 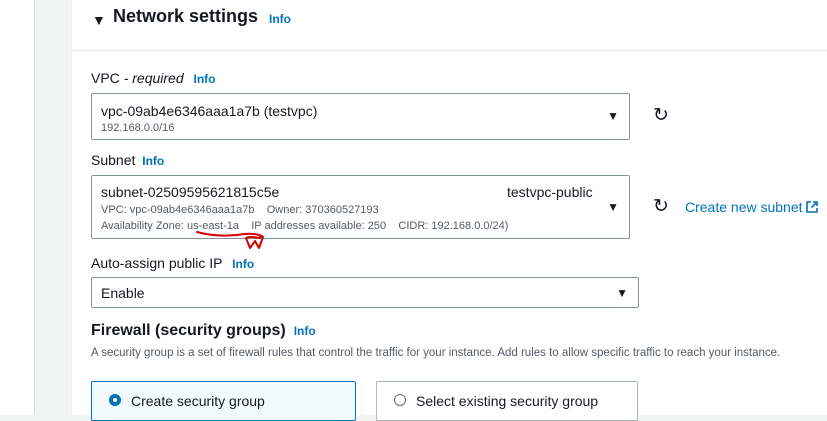 What do you see at coordinates (115, 400) in the screenshot?
I see `radio-selected-icon` at bounding box center [115, 400].